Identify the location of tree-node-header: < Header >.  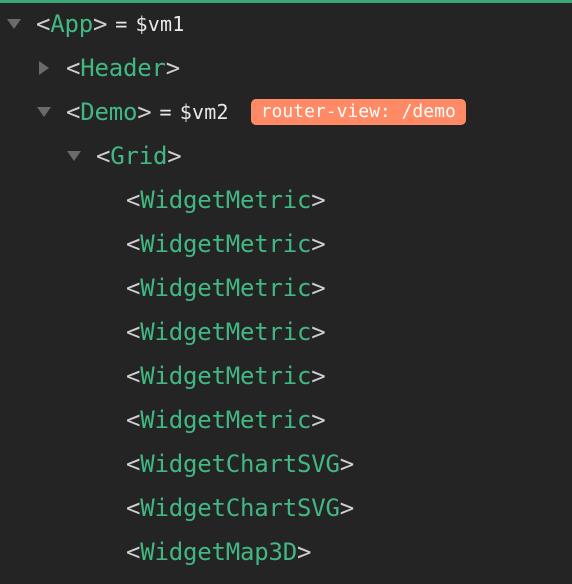
(286, 68).